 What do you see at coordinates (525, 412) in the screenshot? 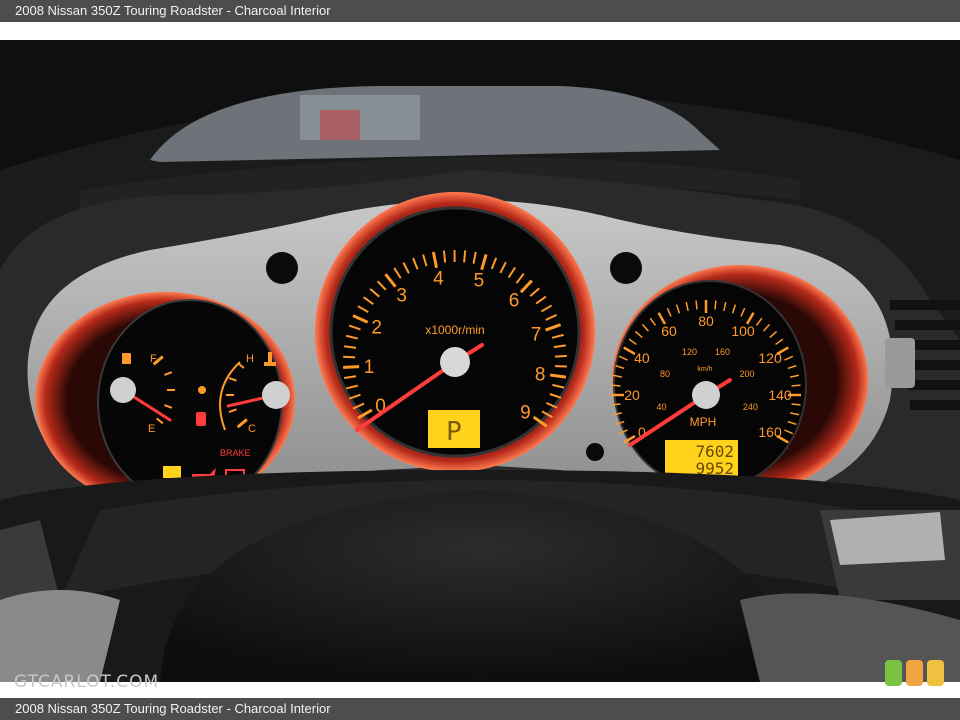
I see `tach-label: 9` at bounding box center [525, 412].